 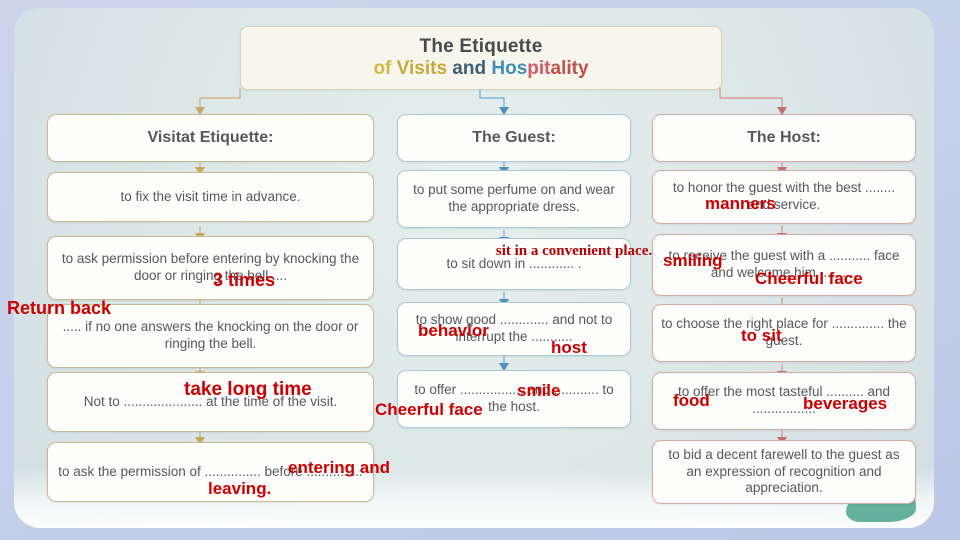 What do you see at coordinates (385, 68) in the screenshot?
I see `title-of: of` at bounding box center [385, 68].